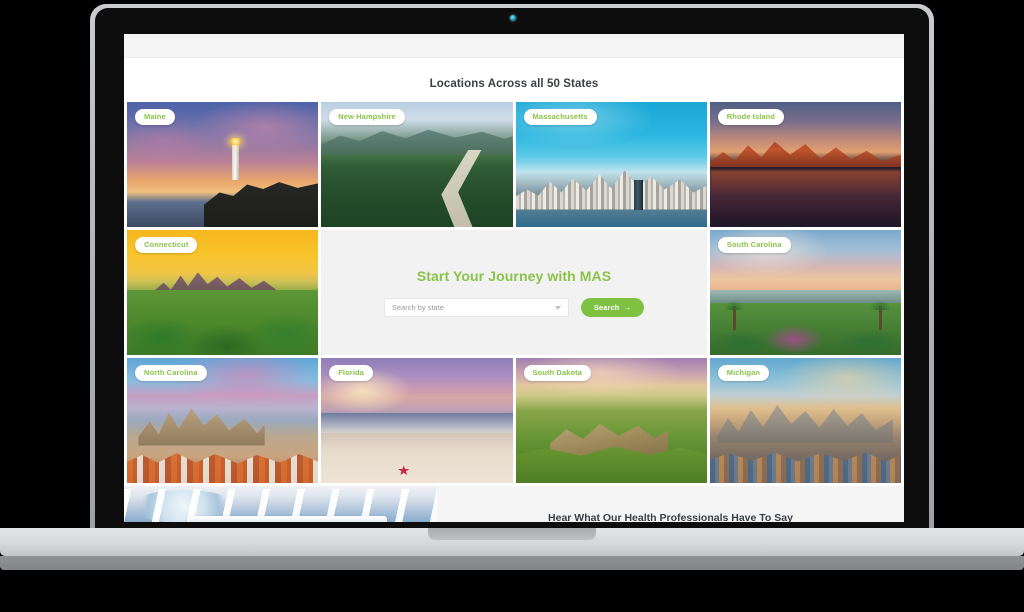 Image resolution: width=1024 pixels, height=612 pixels. Describe the element at coordinates (155, 117) in the screenshot. I see `state-badge: Maine` at that location.